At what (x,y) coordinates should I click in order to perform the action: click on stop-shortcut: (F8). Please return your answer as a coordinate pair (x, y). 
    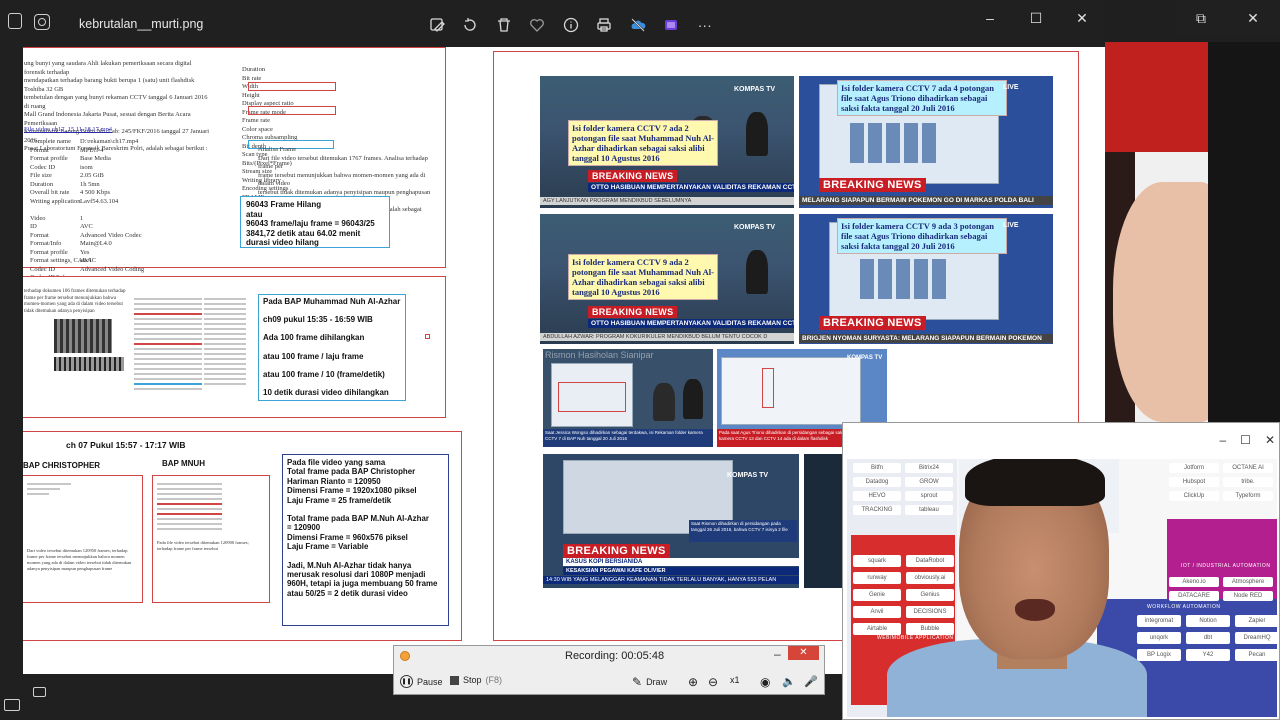
    Looking at the image, I should click on (494, 680).